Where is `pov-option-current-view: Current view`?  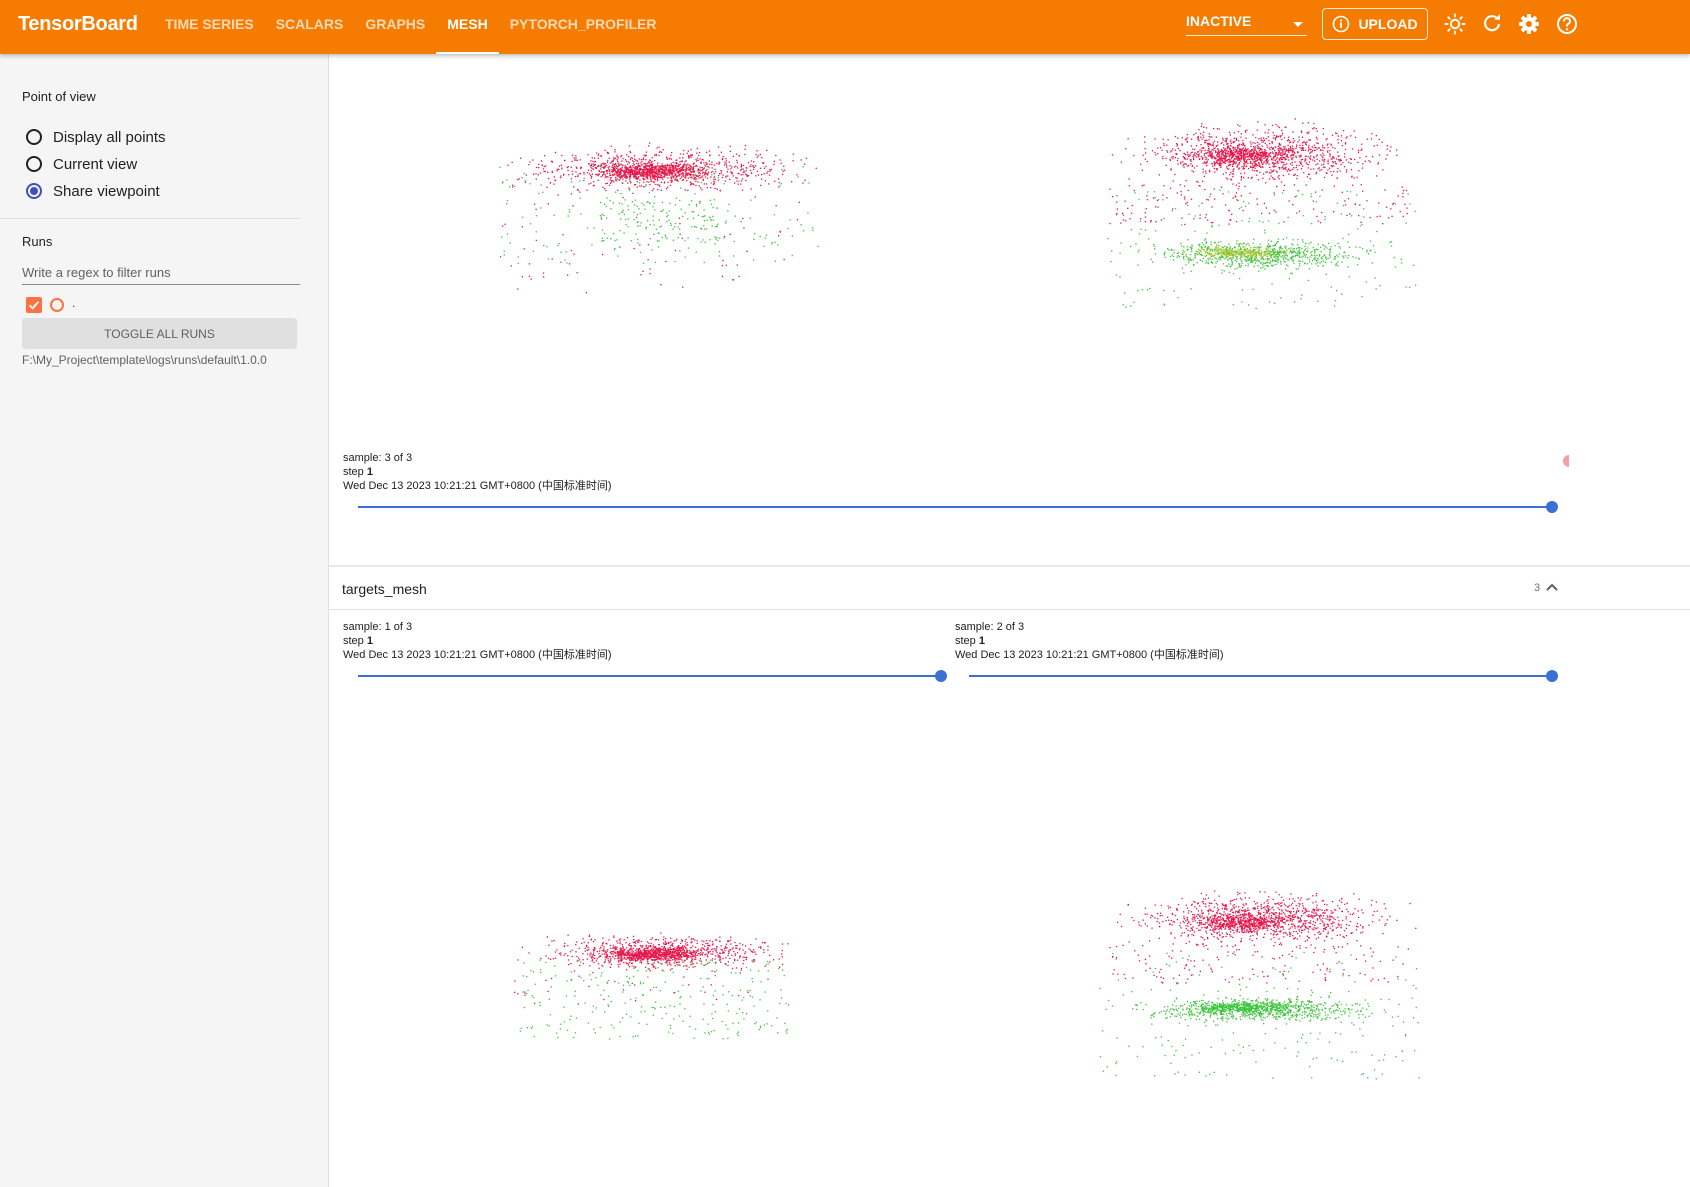 pov-option-current-view: Current view is located at coordinates (81, 164).